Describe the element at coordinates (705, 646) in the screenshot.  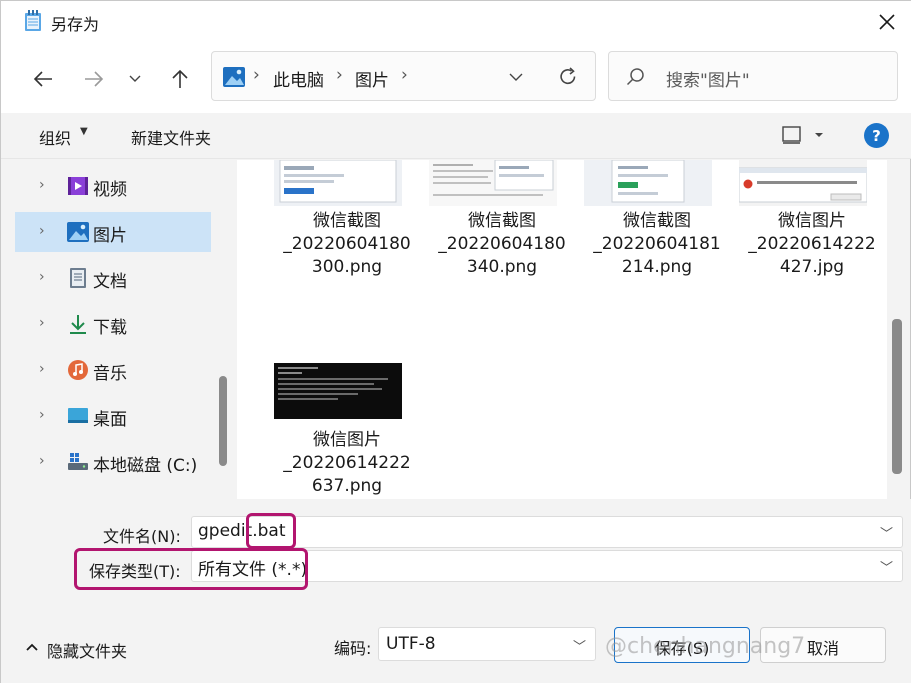
I see `watermark: @chenhangnang7` at that location.